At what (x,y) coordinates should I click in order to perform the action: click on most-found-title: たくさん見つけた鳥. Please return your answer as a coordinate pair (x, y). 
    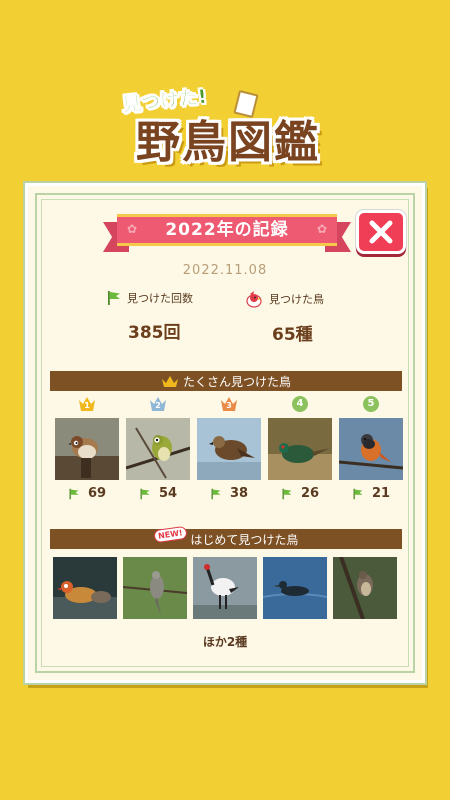
    Looking at the image, I should click on (236, 381).